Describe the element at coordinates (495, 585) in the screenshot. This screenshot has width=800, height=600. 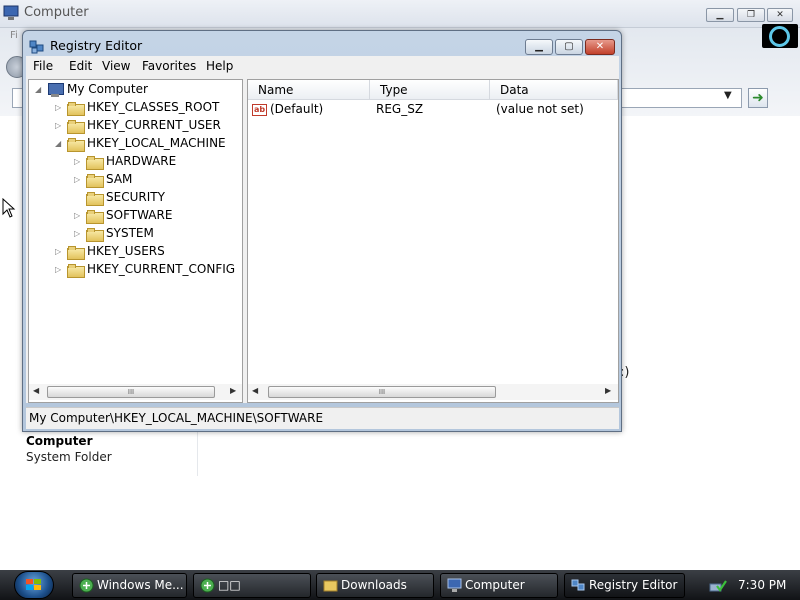
I see `taskbar-item-label: Computer` at that location.